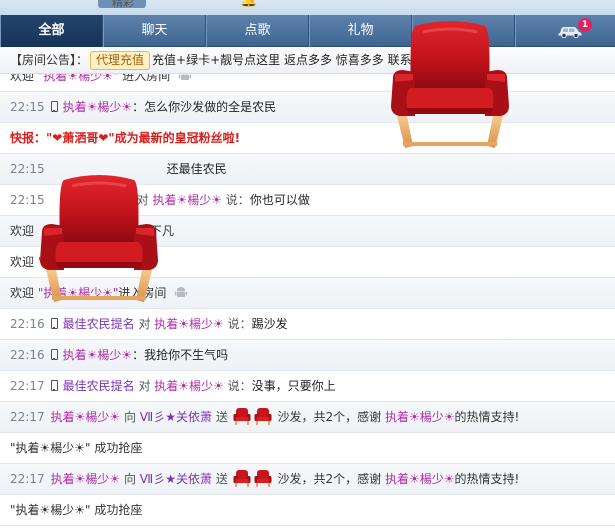 The width and height of the screenshot is (615, 529). I want to click on message-row: 22:15 执着☀楊少☀：怎么你沙发做的全是农民, so click(307, 107).